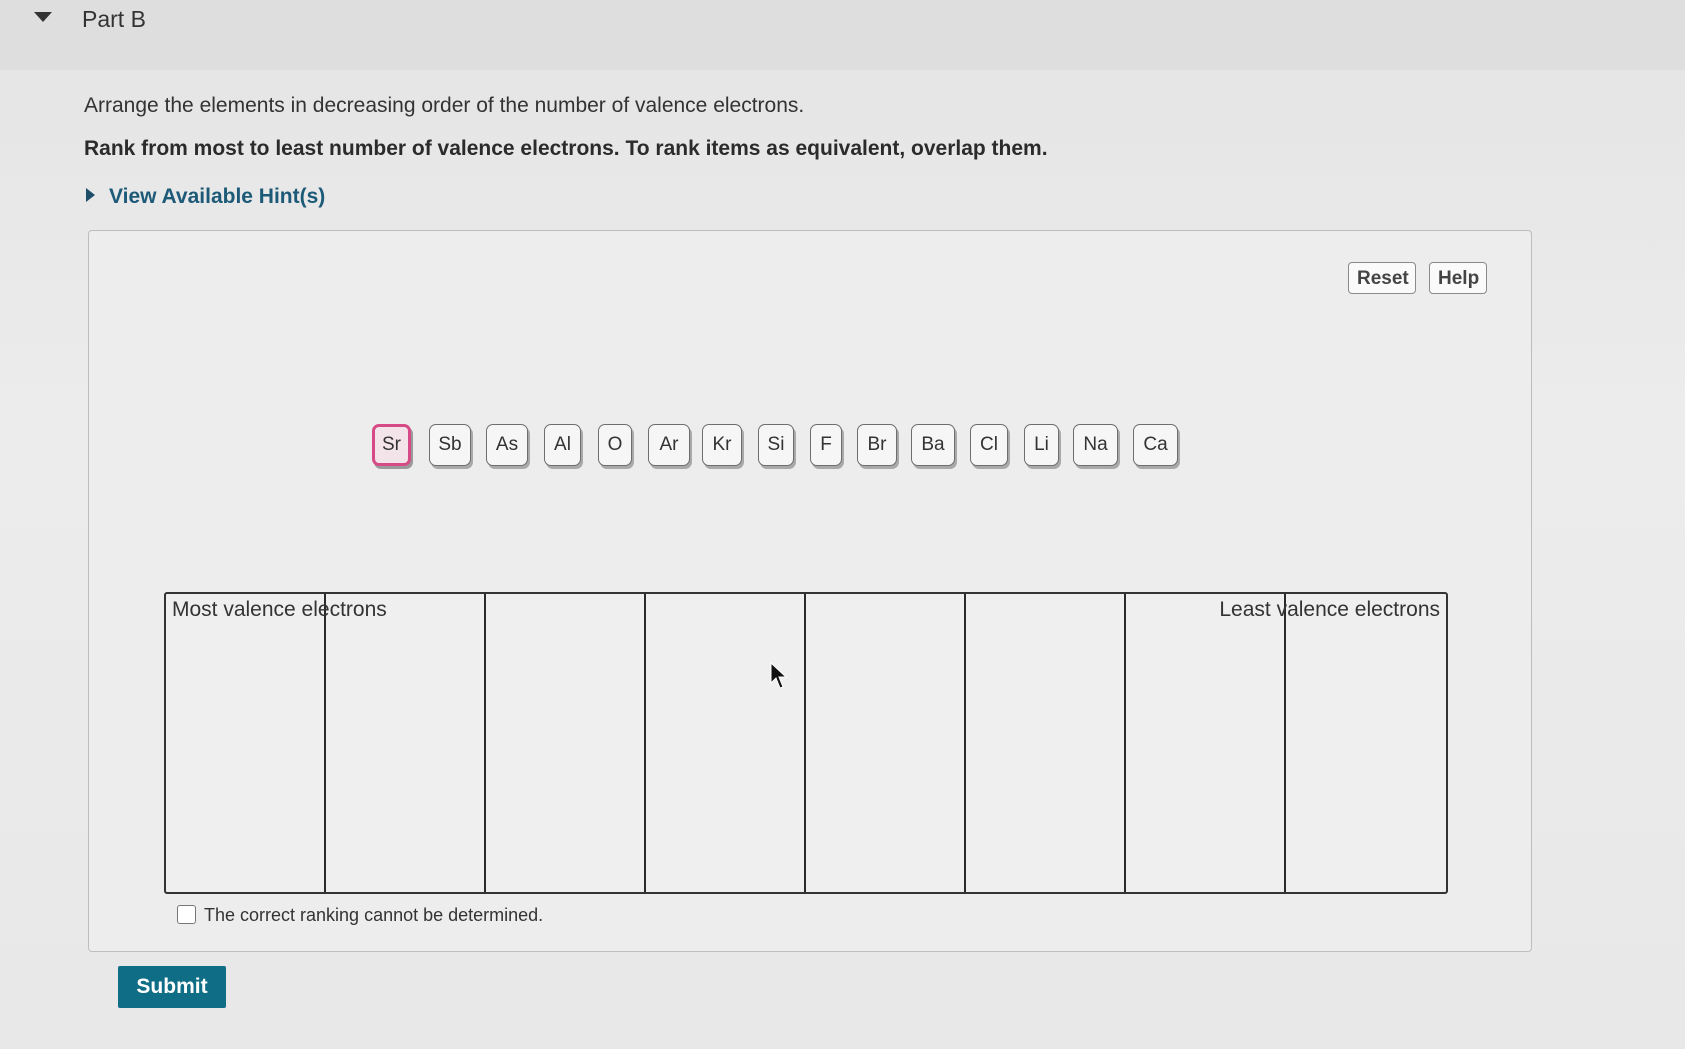 This screenshot has width=1685, height=1049. I want to click on collapse-caret-icon, so click(43, 17).